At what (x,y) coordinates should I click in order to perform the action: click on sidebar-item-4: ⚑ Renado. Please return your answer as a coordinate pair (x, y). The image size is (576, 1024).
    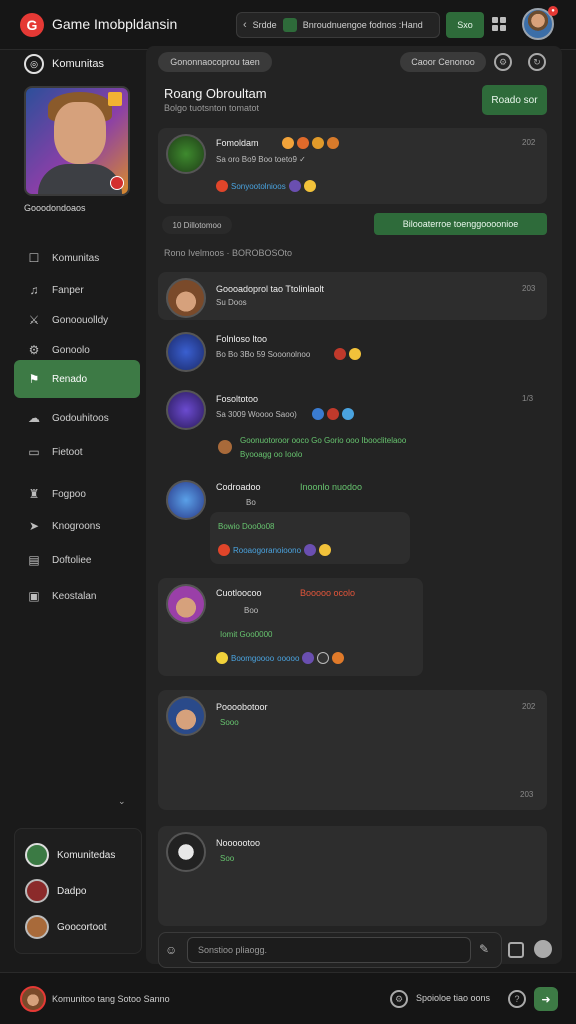
    Looking at the image, I should click on (77, 379).